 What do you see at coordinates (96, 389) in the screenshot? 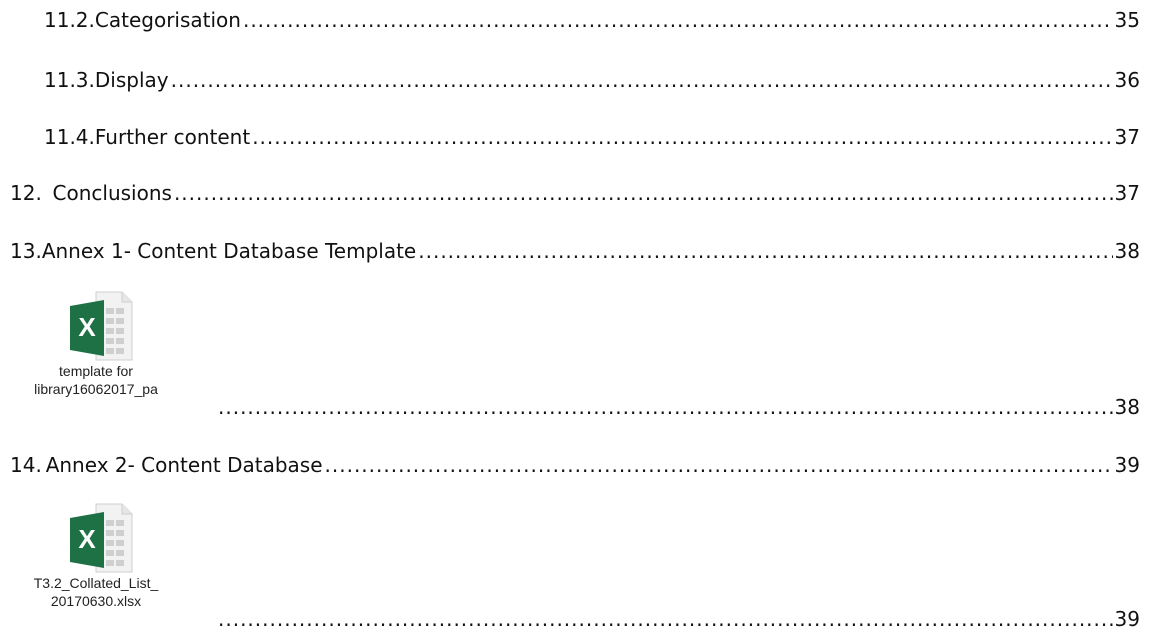
I see `attachment-caption-line2: library16062017_pa` at bounding box center [96, 389].